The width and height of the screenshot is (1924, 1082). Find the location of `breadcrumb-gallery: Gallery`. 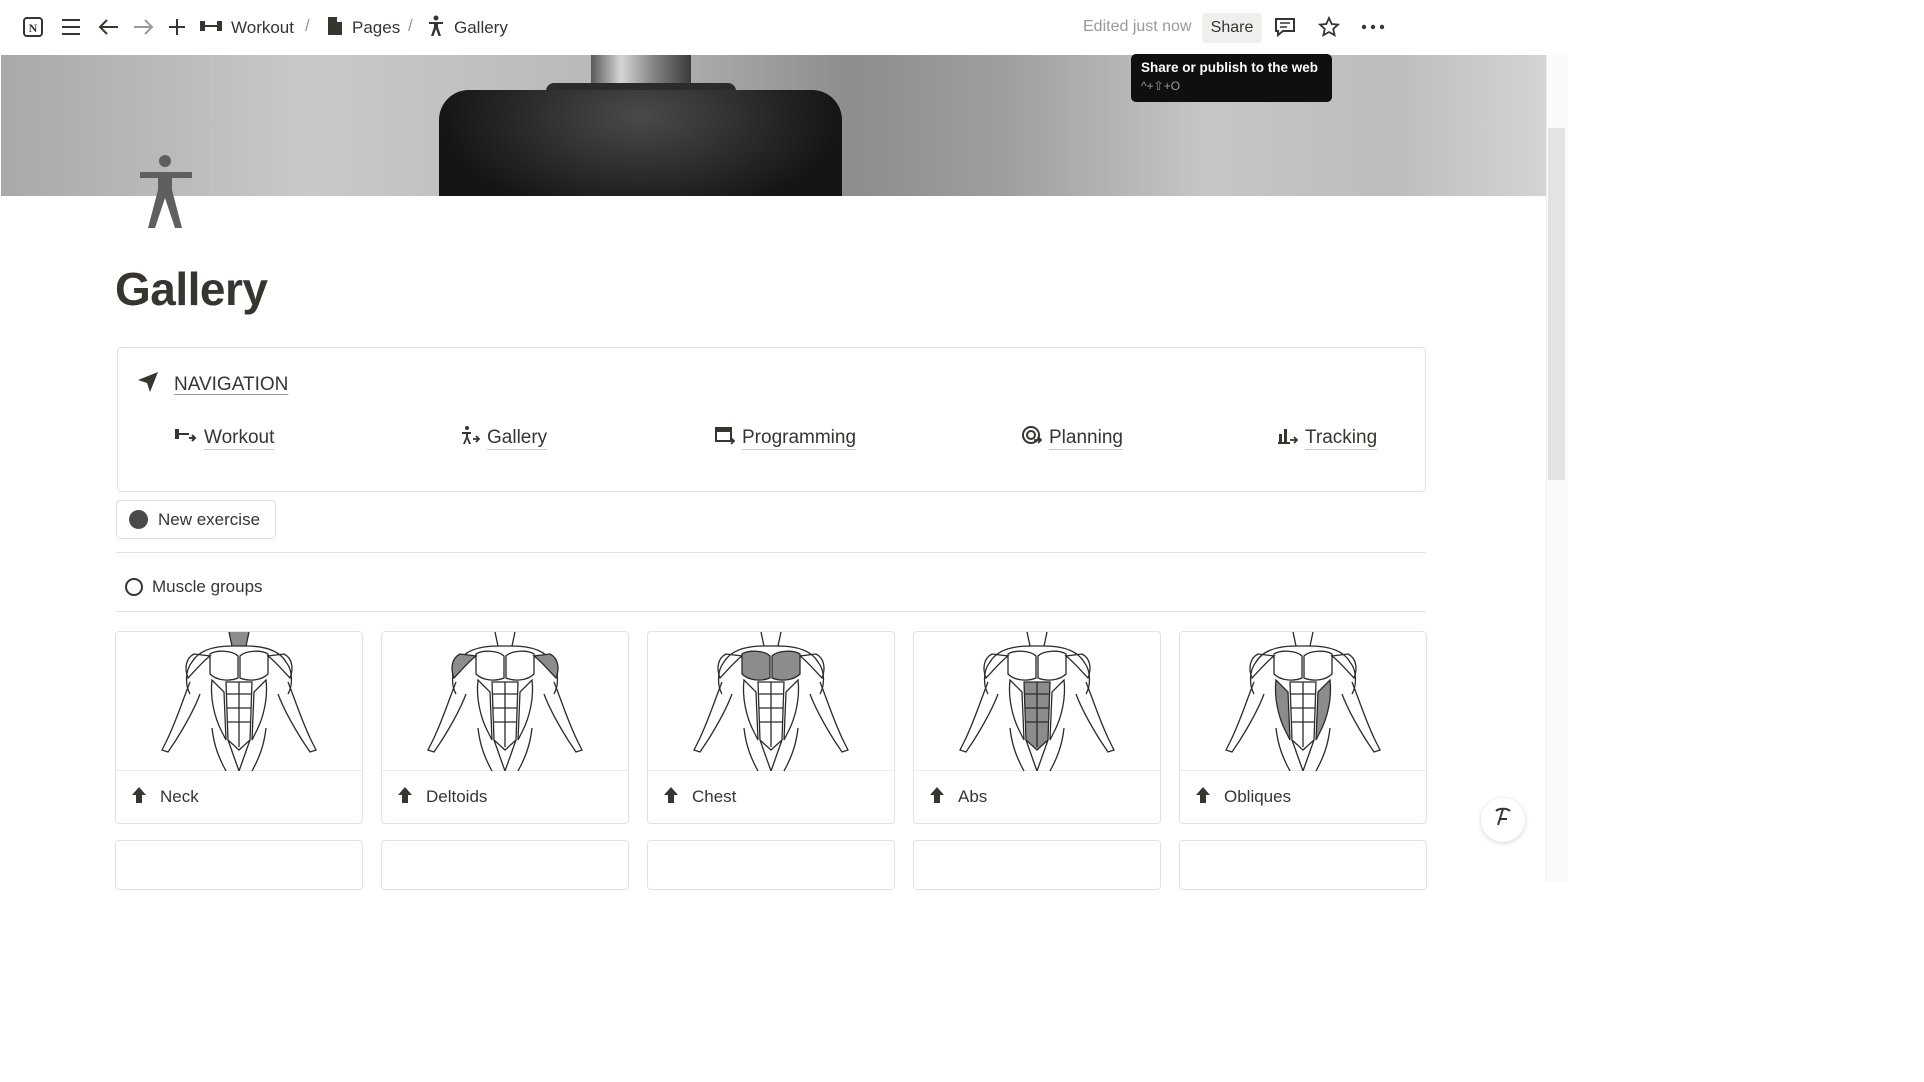

breadcrumb-gallery: Gallery is located at coordinates (467, 28).